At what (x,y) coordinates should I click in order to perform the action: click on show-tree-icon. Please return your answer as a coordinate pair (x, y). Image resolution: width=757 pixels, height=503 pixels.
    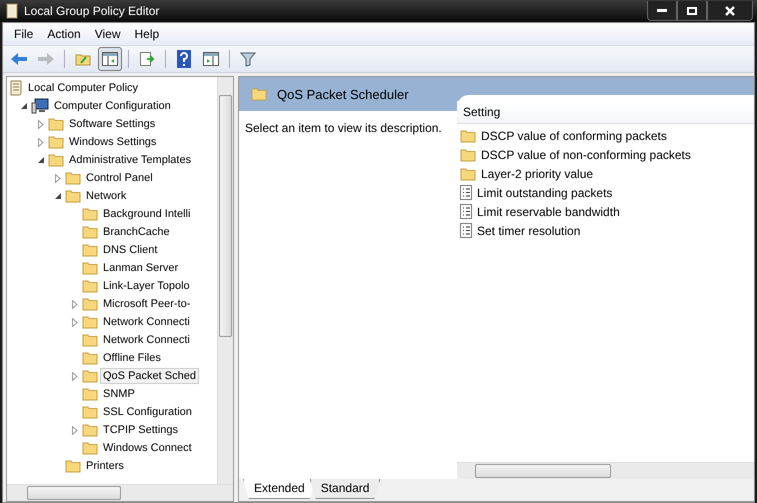
    Looking at the image, I should click on (110, 59).